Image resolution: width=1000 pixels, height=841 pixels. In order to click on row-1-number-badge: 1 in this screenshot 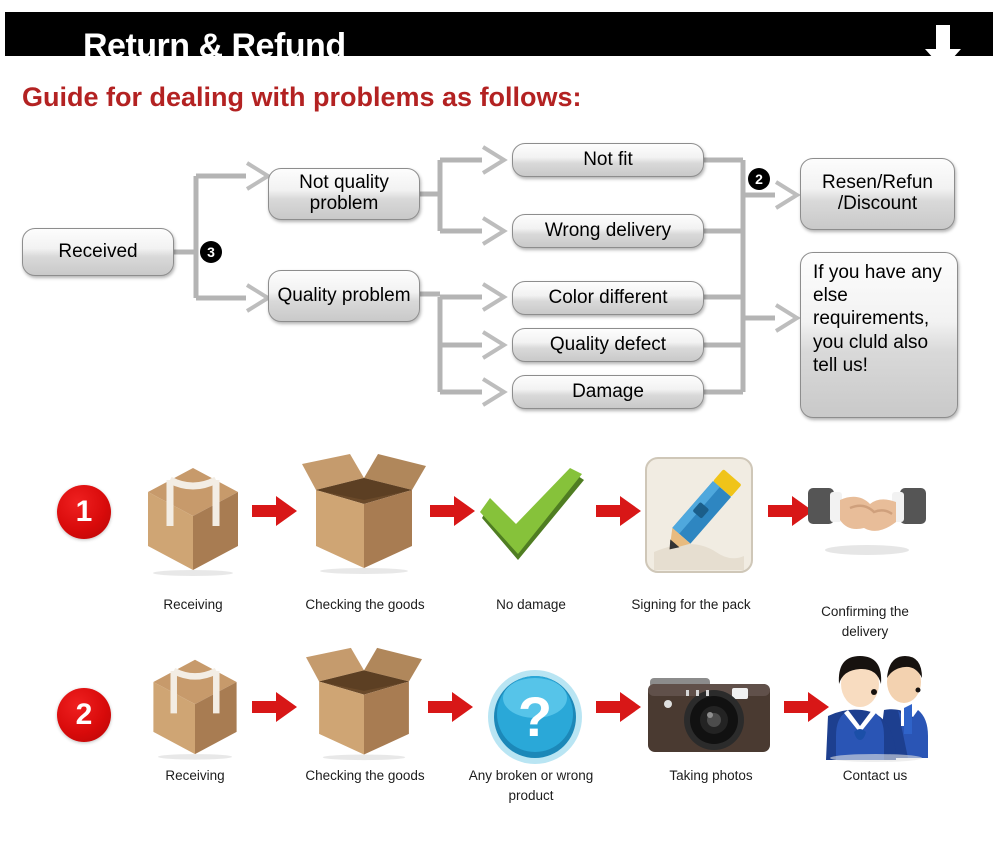, I will do `click(84, 512)`.